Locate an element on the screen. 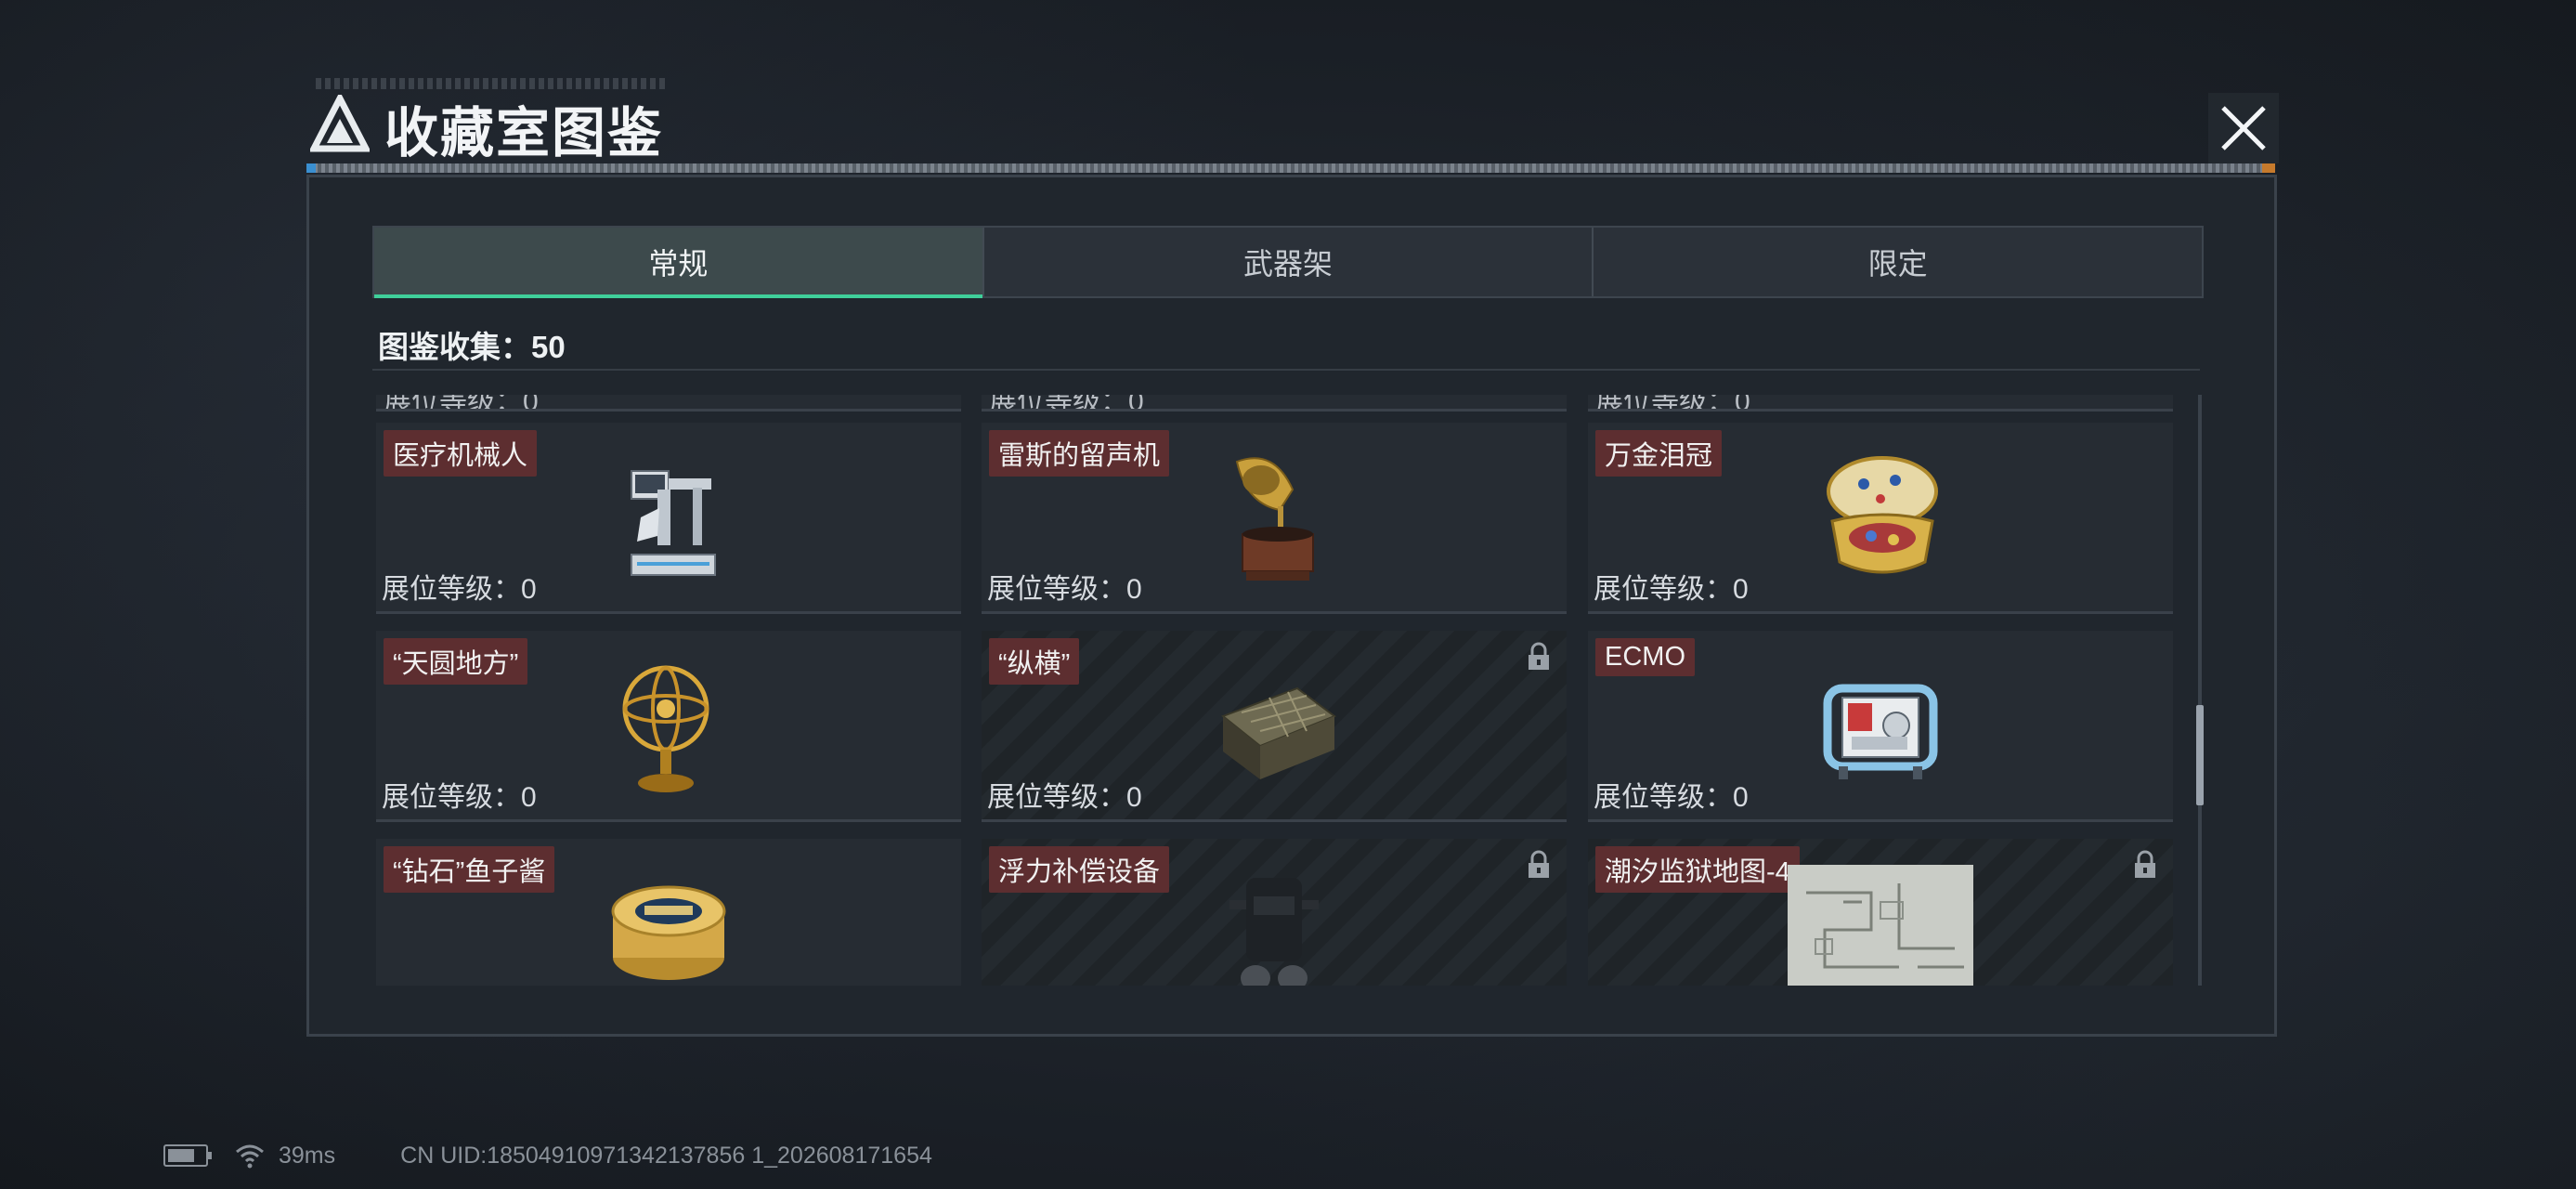  item-name: 雷斯的留声机 is located at coordinates (1079, 454).